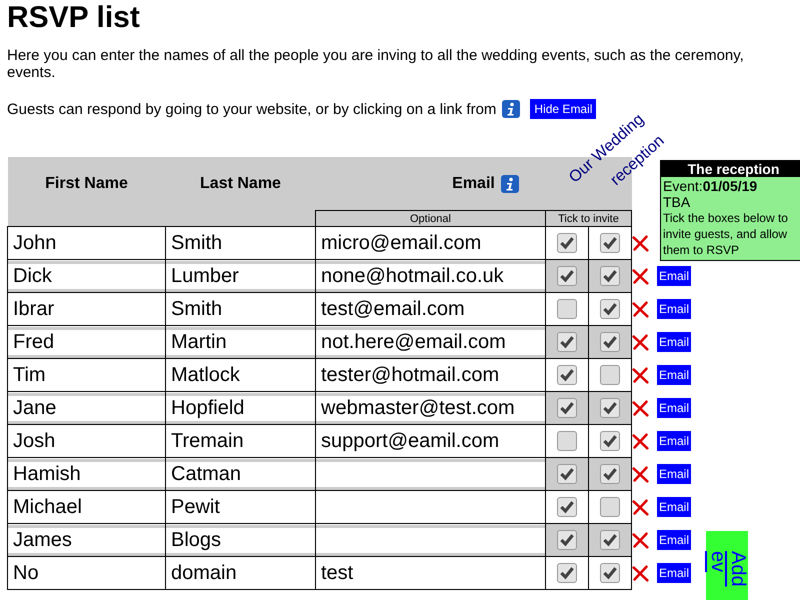  Describe the element at coordinates (677, 202) in the screenshot. I see `event-venue: TBA` at that location.